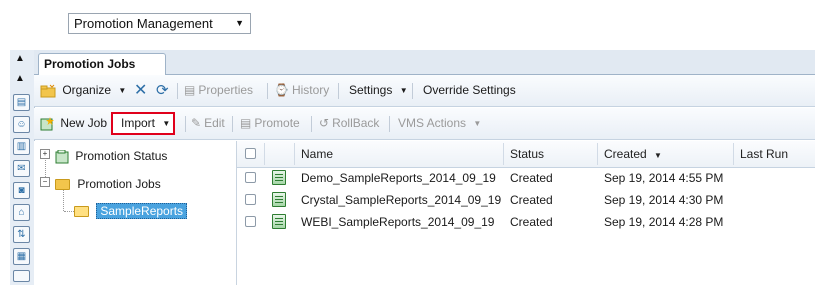 This screenshot has width=815, height=285. Describe the element at coordinates (250, 153) in the screenshot. I see `select-all-checkbox` at that location.